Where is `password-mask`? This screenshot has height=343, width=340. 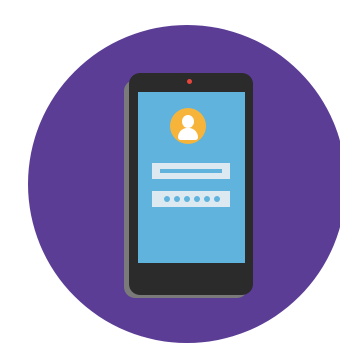 password-mask is located at coordinates (192, 198).